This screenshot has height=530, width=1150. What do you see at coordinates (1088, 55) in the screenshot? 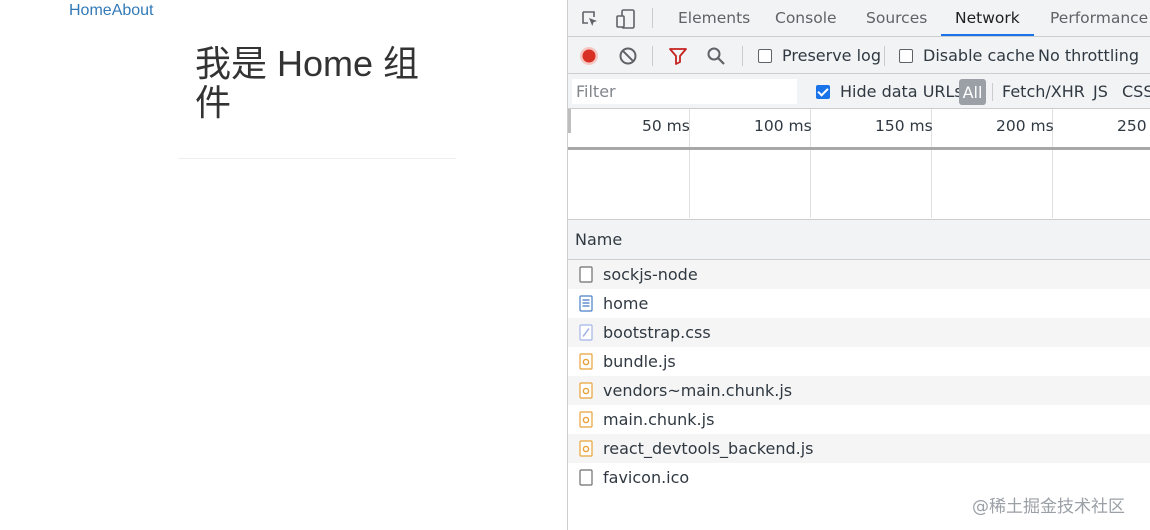
I see `throttling-select: No throttling` at bounding box center [1088, 55].